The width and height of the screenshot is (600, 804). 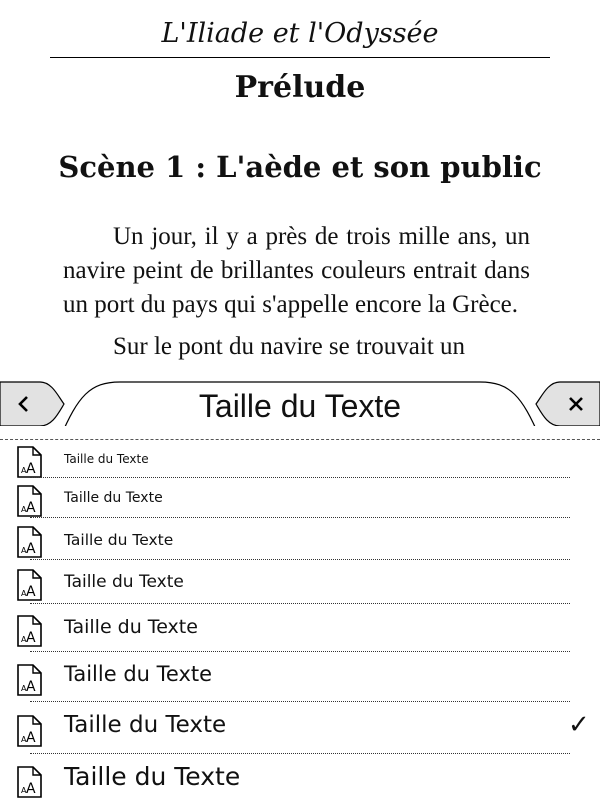 What do you see at coordinates (300, 57) in the screenshot?
I see `header-divider` at bounding box center [300, 57].